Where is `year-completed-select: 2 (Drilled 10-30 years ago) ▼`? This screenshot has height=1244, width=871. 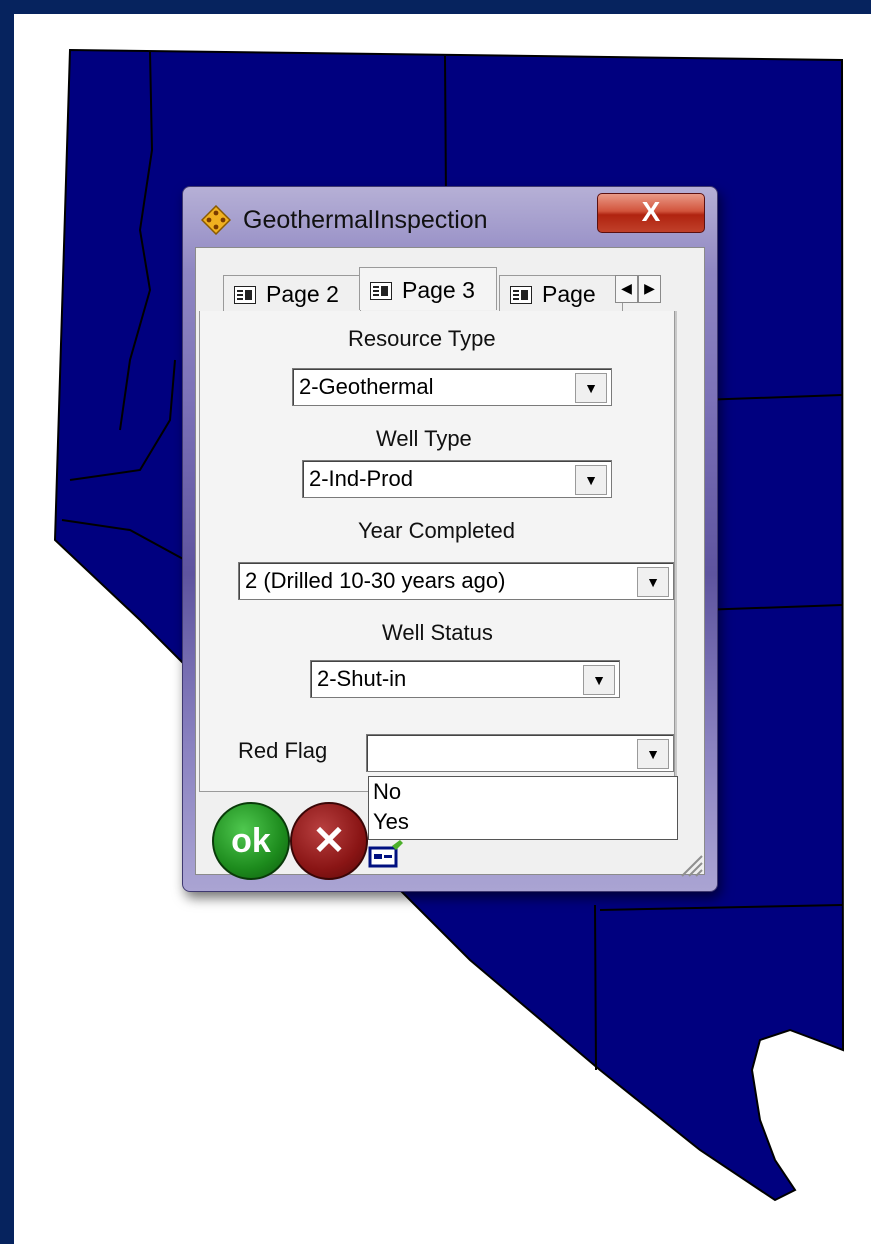
year-completed-select: 2 (Drilled 10-30 years ago) ▼ is located at coordinates (456, 581).